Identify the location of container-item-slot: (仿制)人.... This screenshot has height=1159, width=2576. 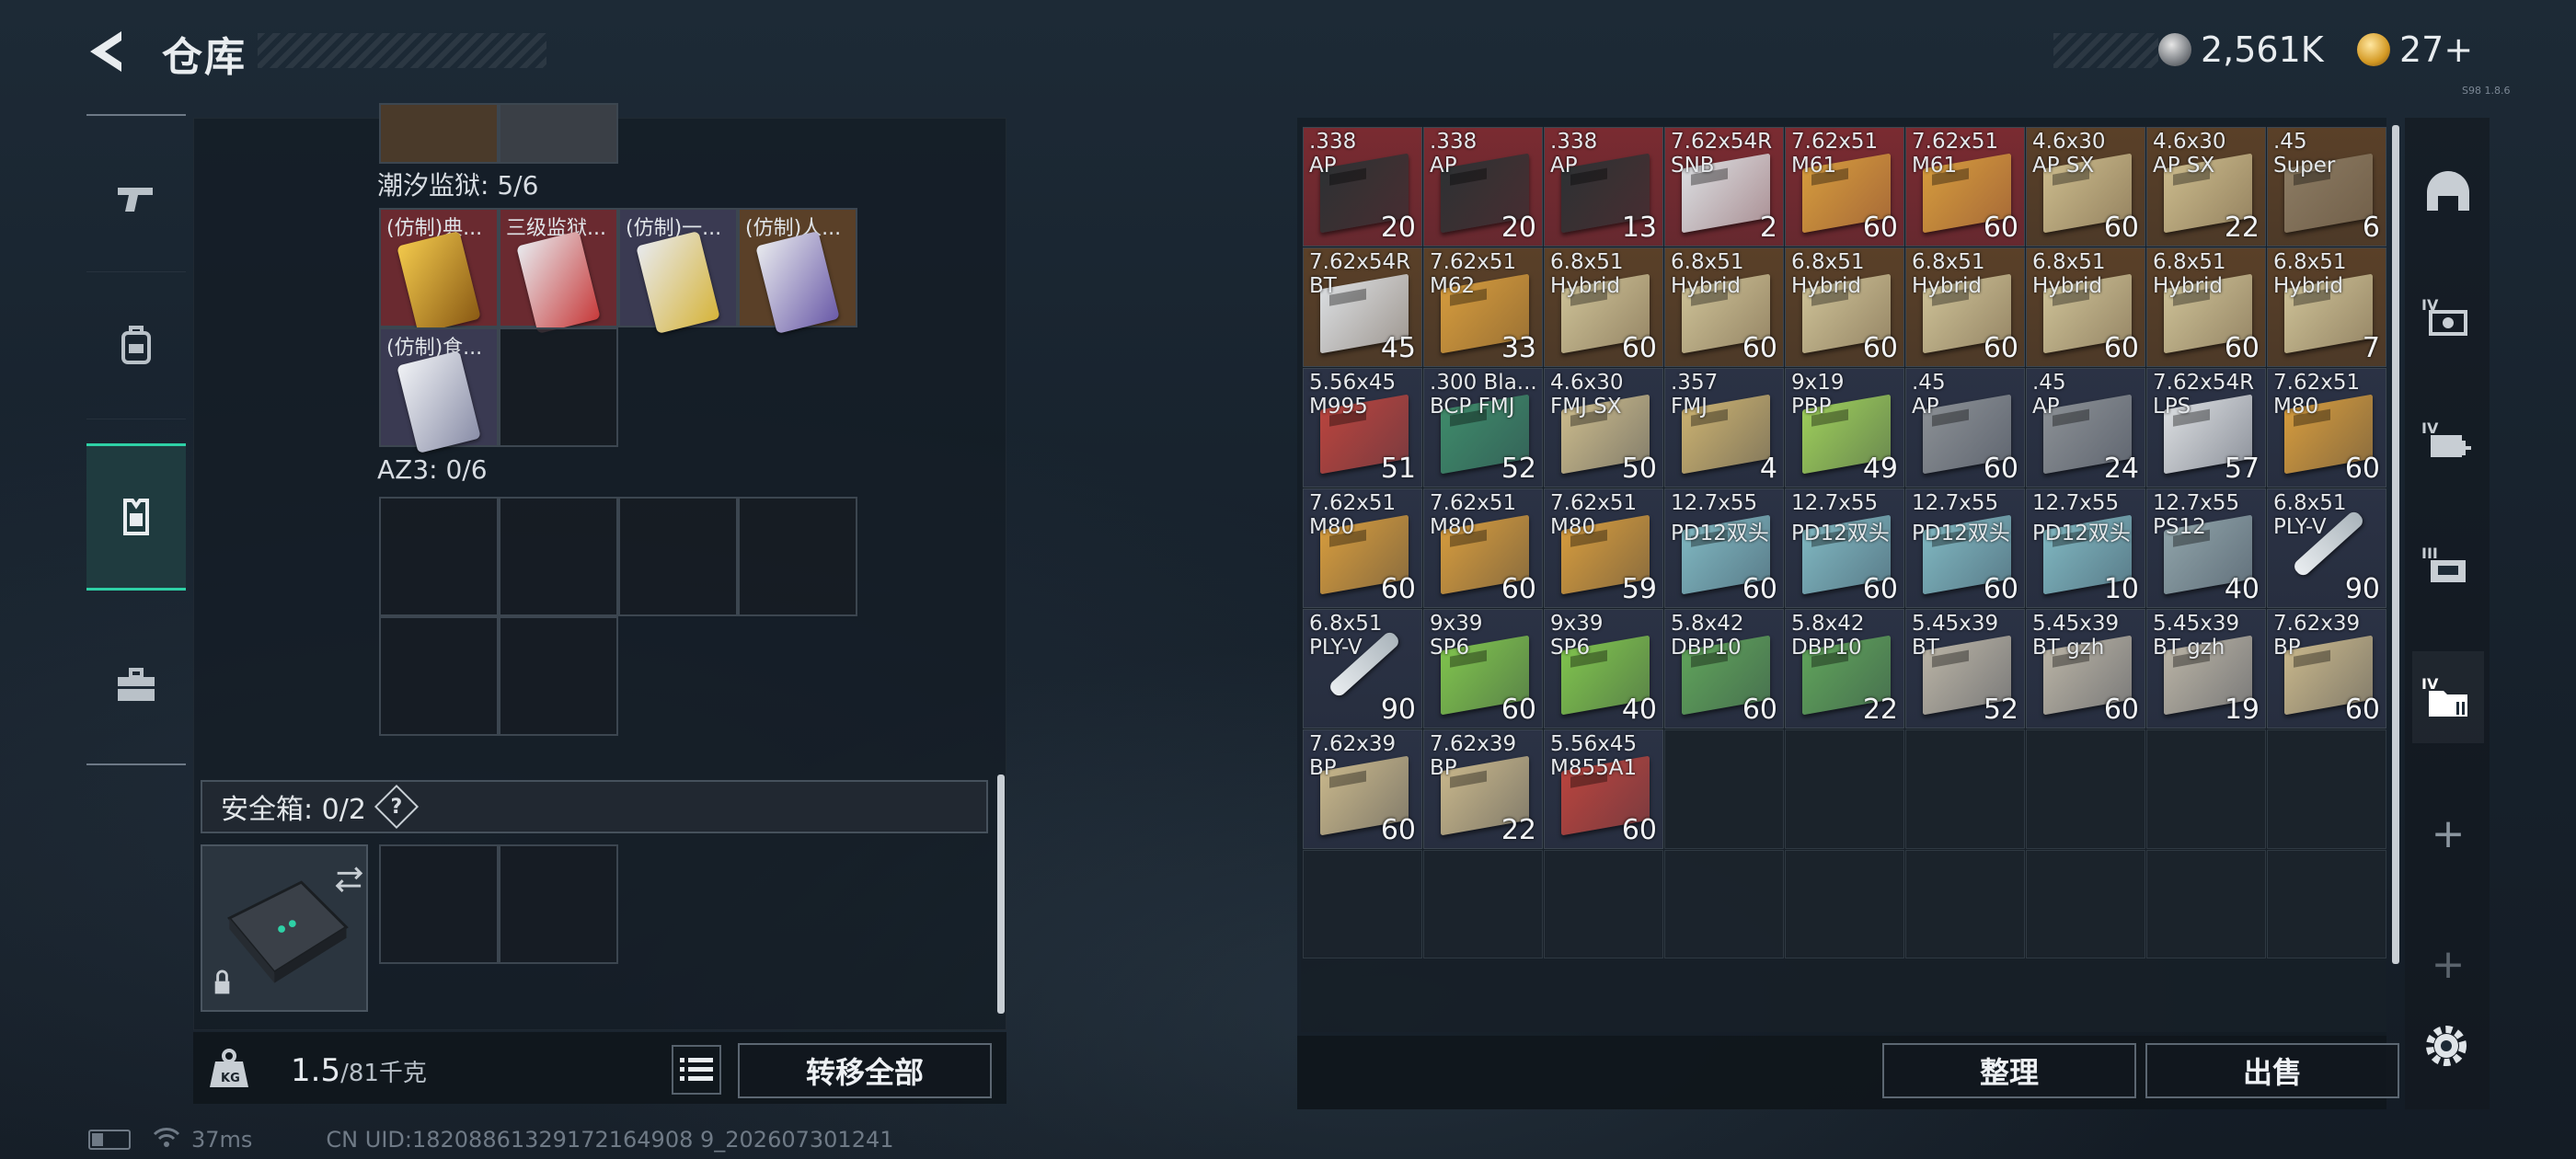
(797, 271).